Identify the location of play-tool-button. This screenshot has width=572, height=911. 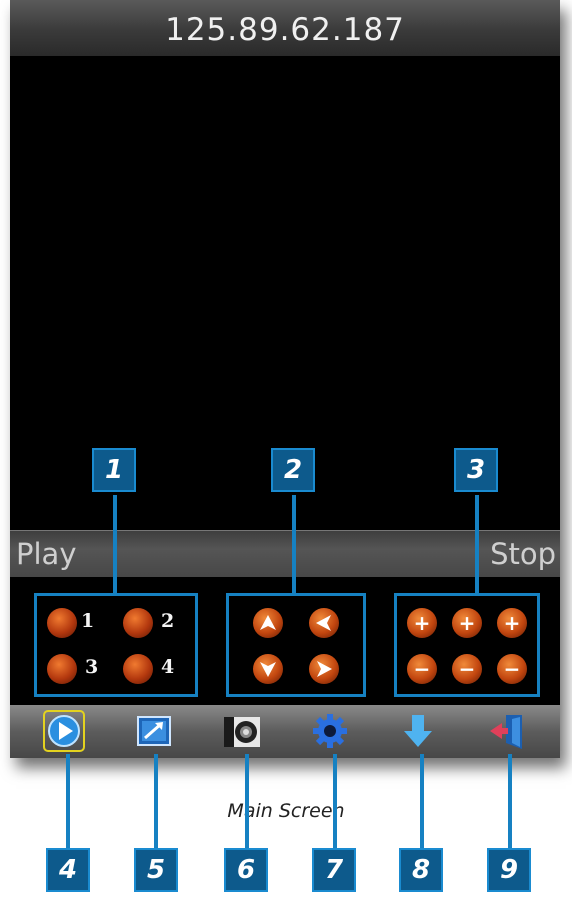
(64, 731).